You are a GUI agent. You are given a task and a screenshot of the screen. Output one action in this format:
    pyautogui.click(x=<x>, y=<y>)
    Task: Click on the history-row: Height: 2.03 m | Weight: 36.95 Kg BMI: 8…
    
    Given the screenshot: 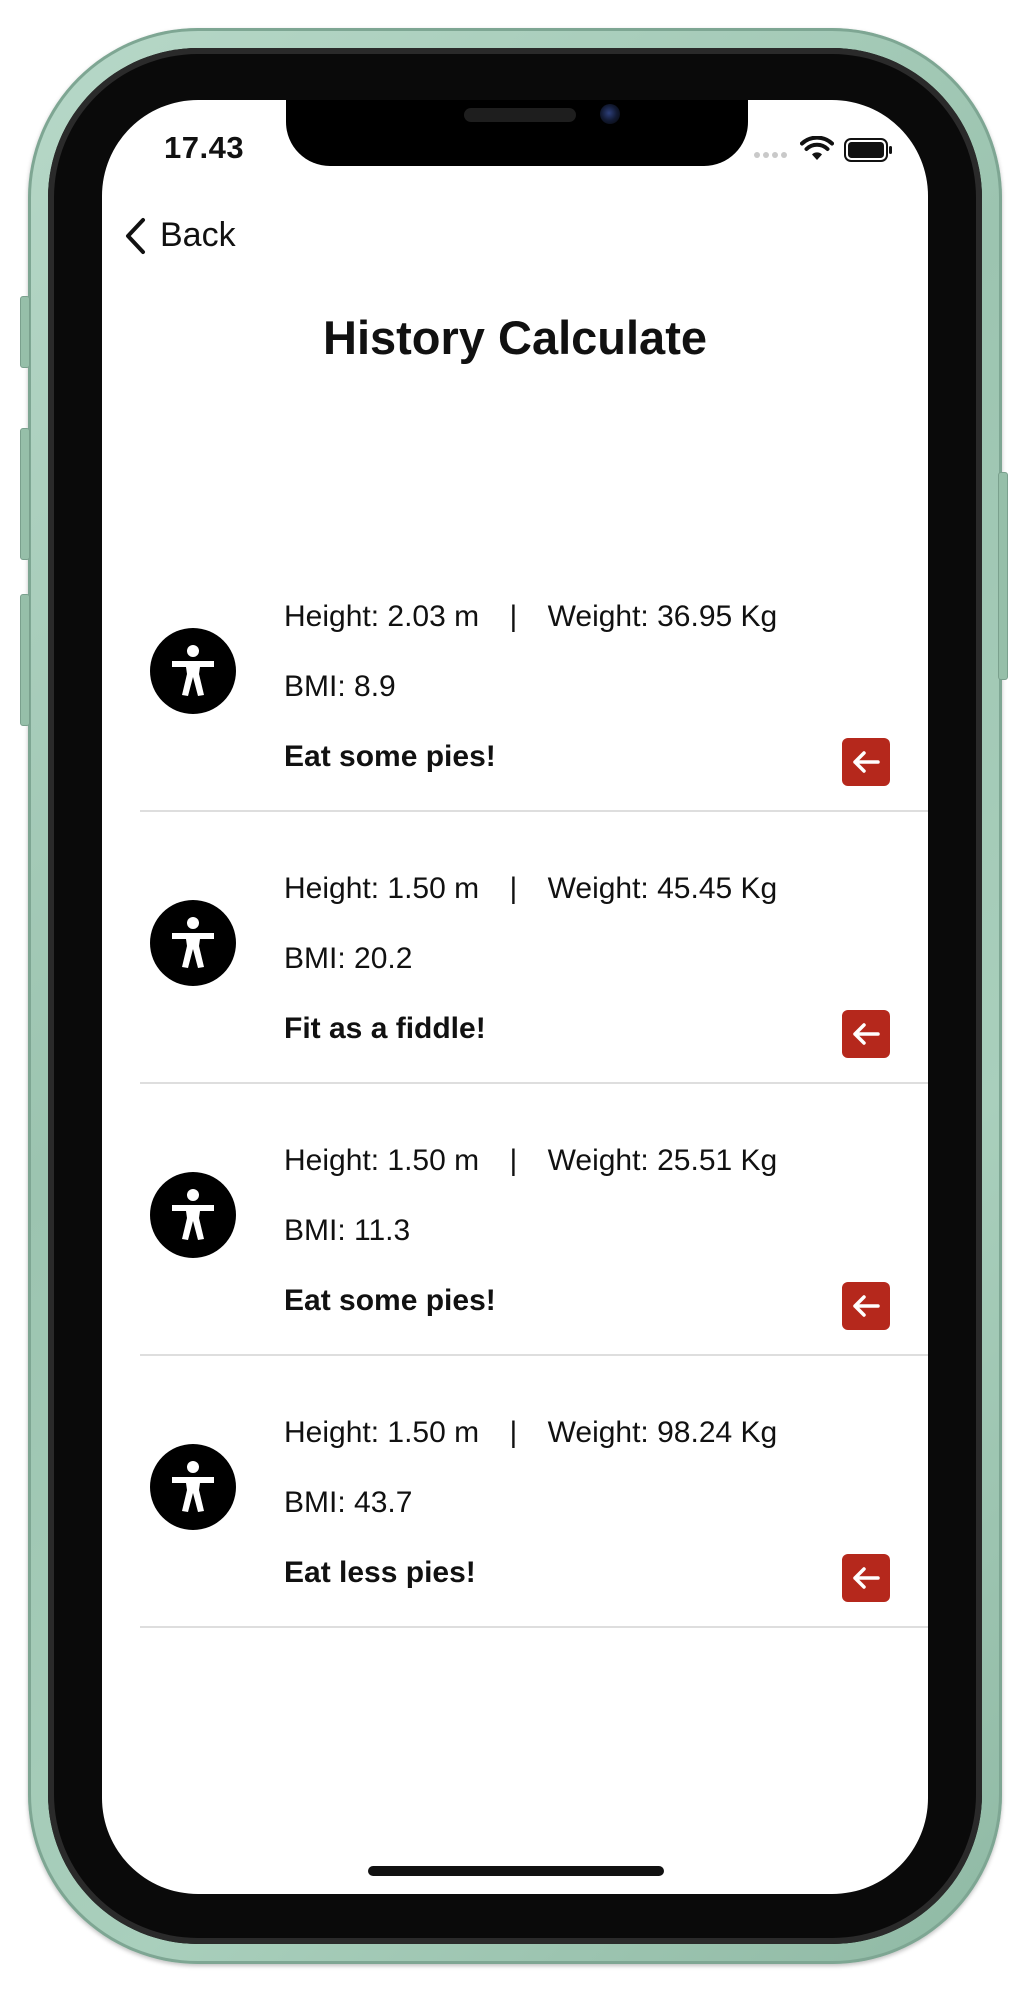 What is the action you would take?
    pyautogui.click(x=534, y=676)
    